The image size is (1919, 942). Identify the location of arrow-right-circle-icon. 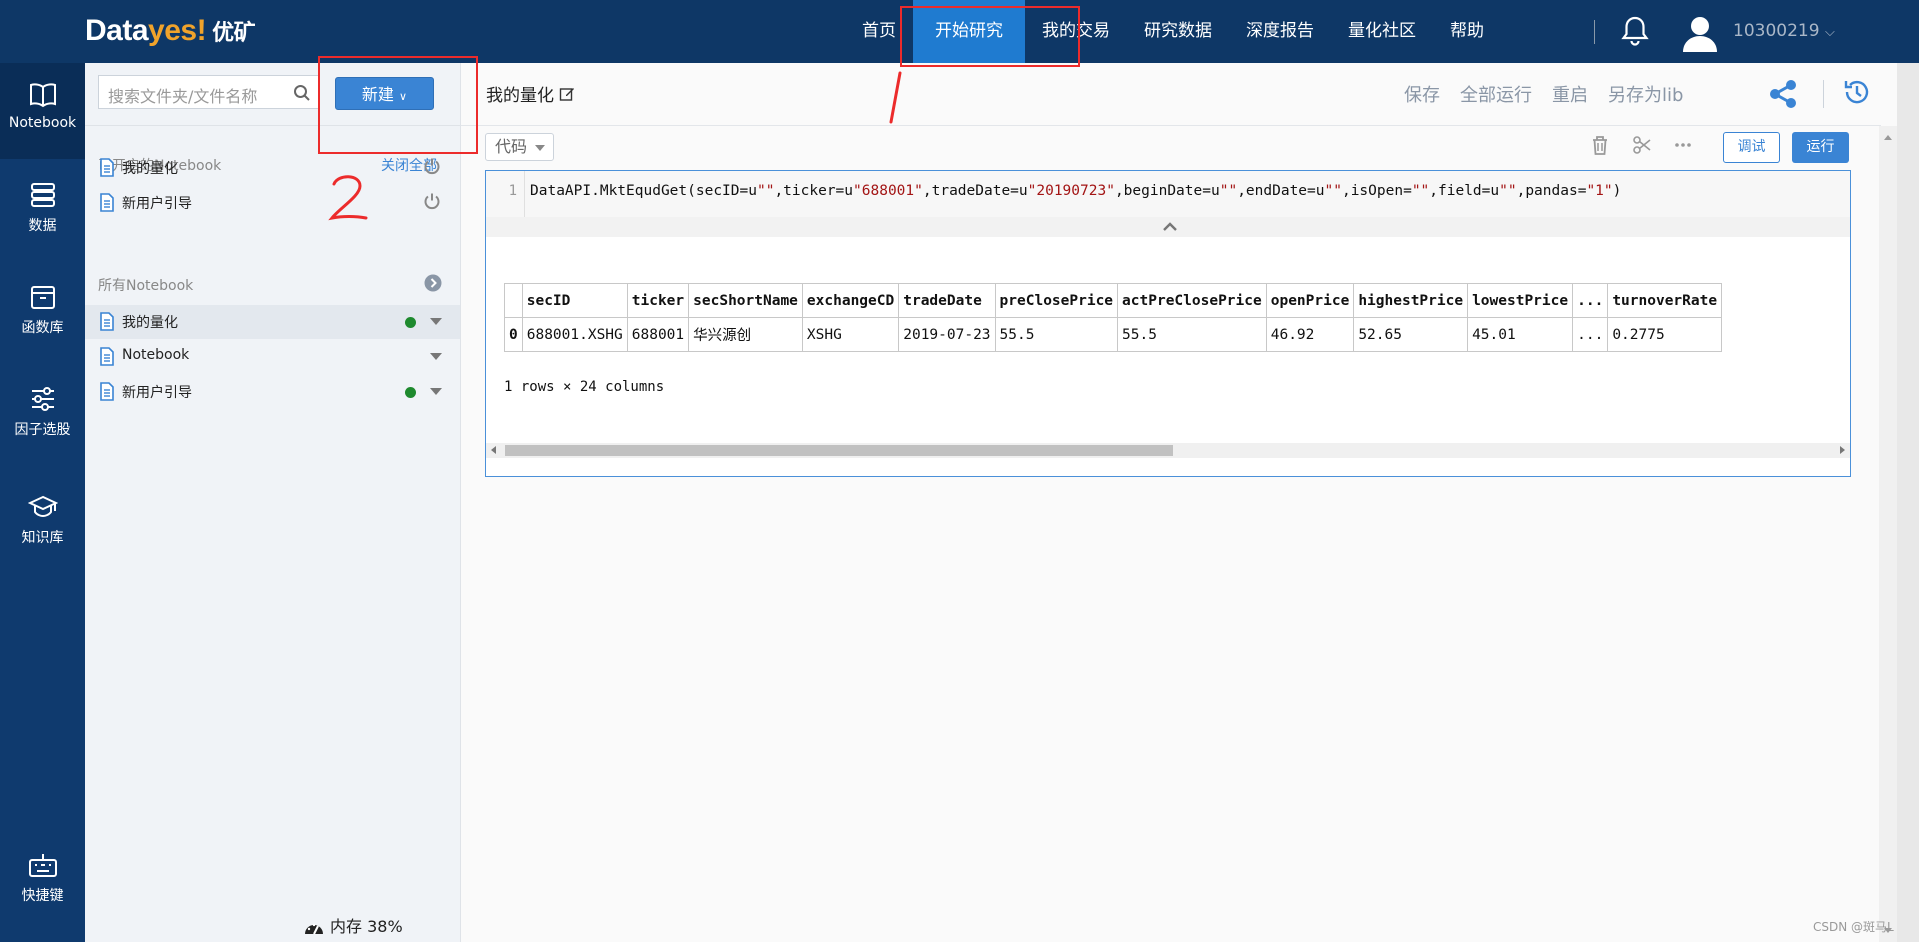
(433, 283).